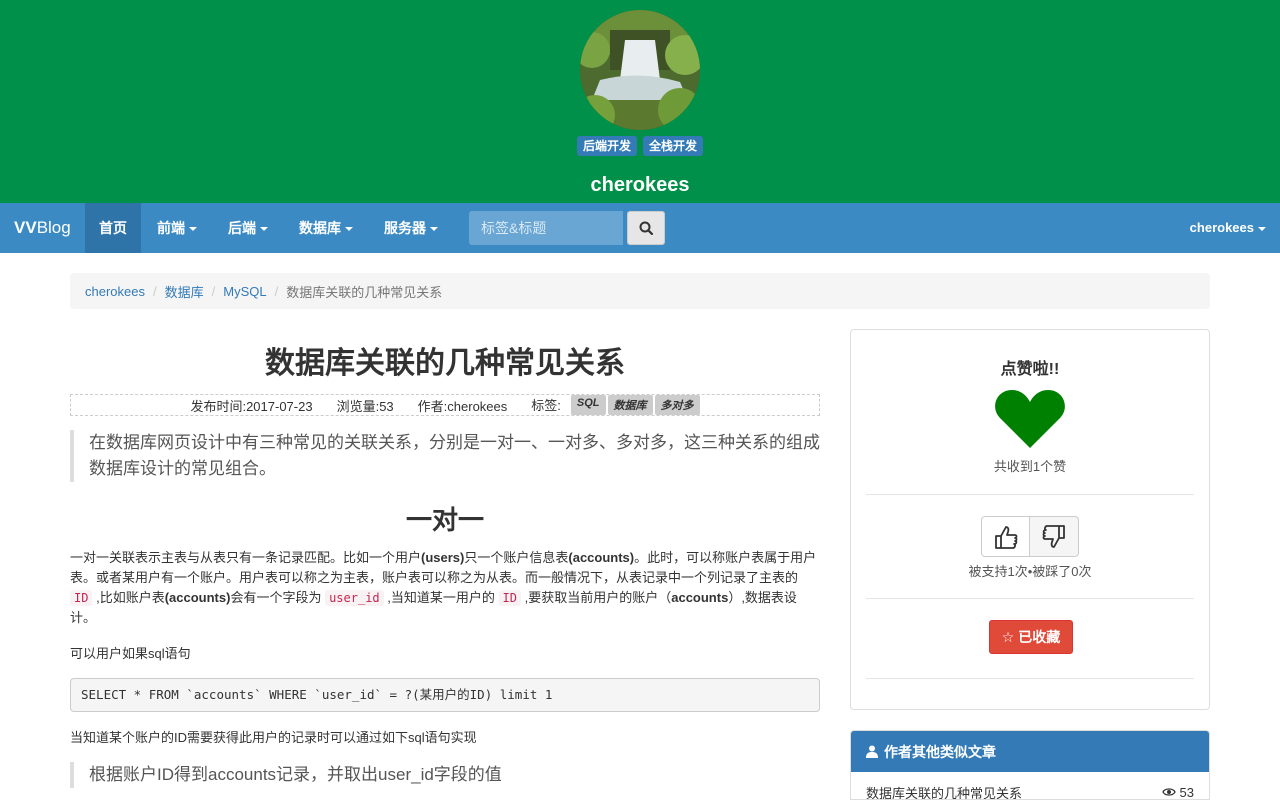 The image size is (1280, 800). Describe the element at coordinates (365, 406) in the screenshot. I see `view-count: 浏览量:53` at that location.